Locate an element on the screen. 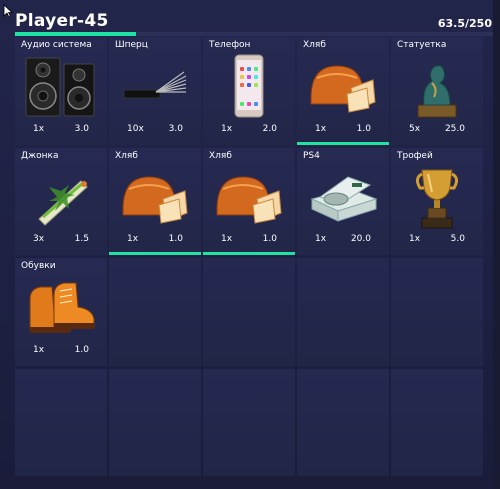 This screenshot has height=489, width=500. inventory-slot: Аудио система 1x 3.0 is located at coordinates (61, 91).